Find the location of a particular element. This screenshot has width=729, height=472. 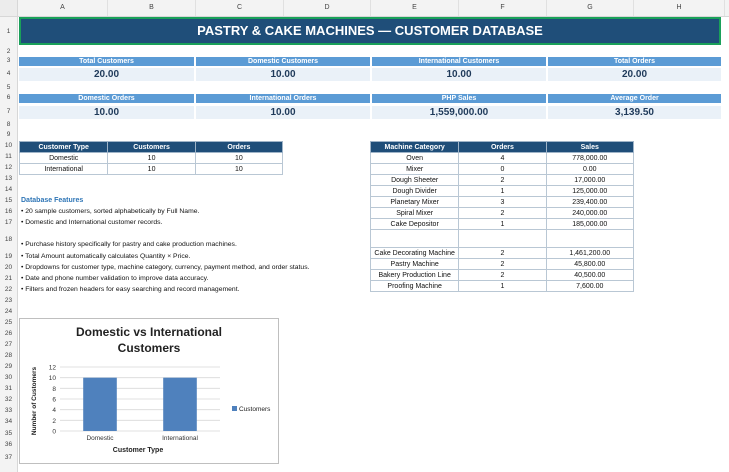

cell-machine: Oven is located at coordinates (414, 158).